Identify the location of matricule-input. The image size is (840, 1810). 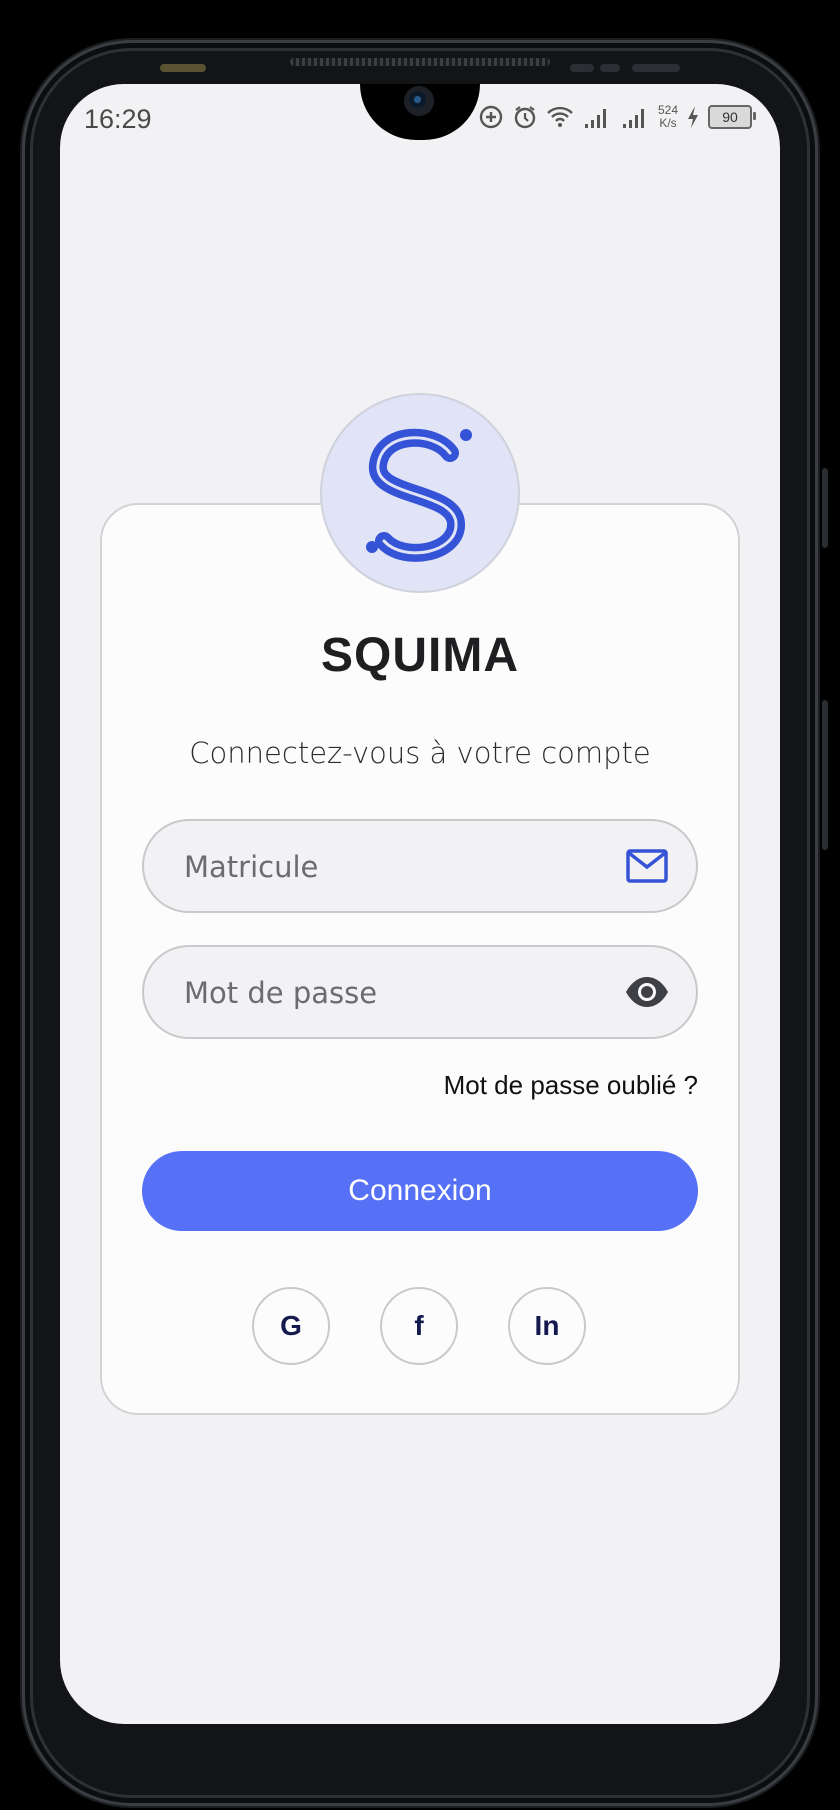
(394, 867).